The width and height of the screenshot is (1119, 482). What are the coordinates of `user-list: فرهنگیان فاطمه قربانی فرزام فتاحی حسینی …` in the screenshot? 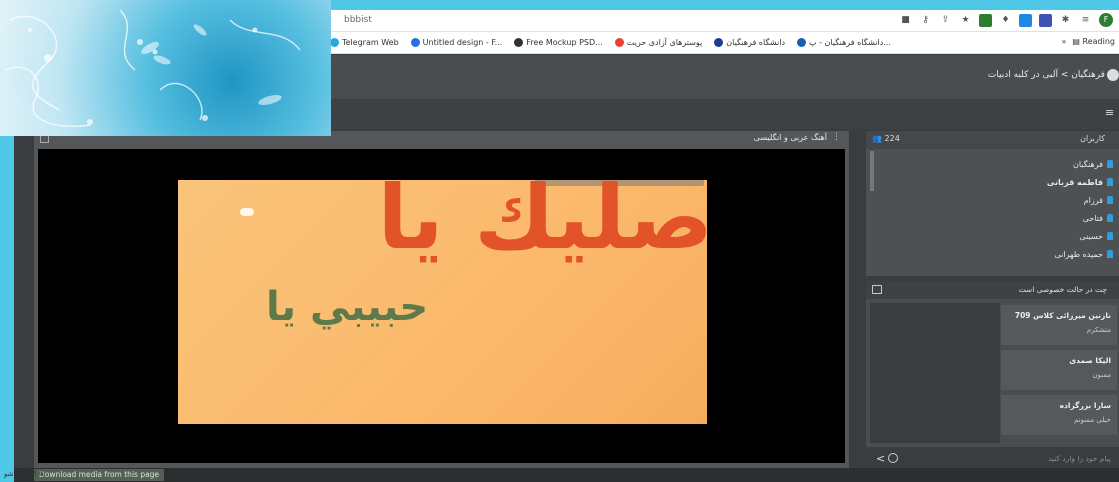 It's located at (1080, 209).